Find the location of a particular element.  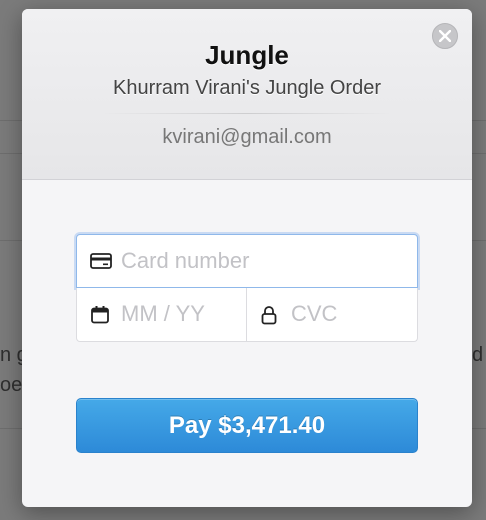

bg-text: d b is located at coordinates (479, 355).